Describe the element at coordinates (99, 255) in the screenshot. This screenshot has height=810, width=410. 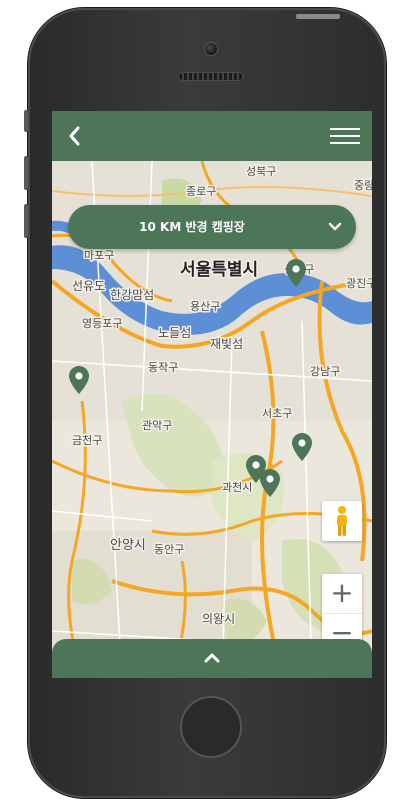
I see `label-mapo: 마포구` at that location.